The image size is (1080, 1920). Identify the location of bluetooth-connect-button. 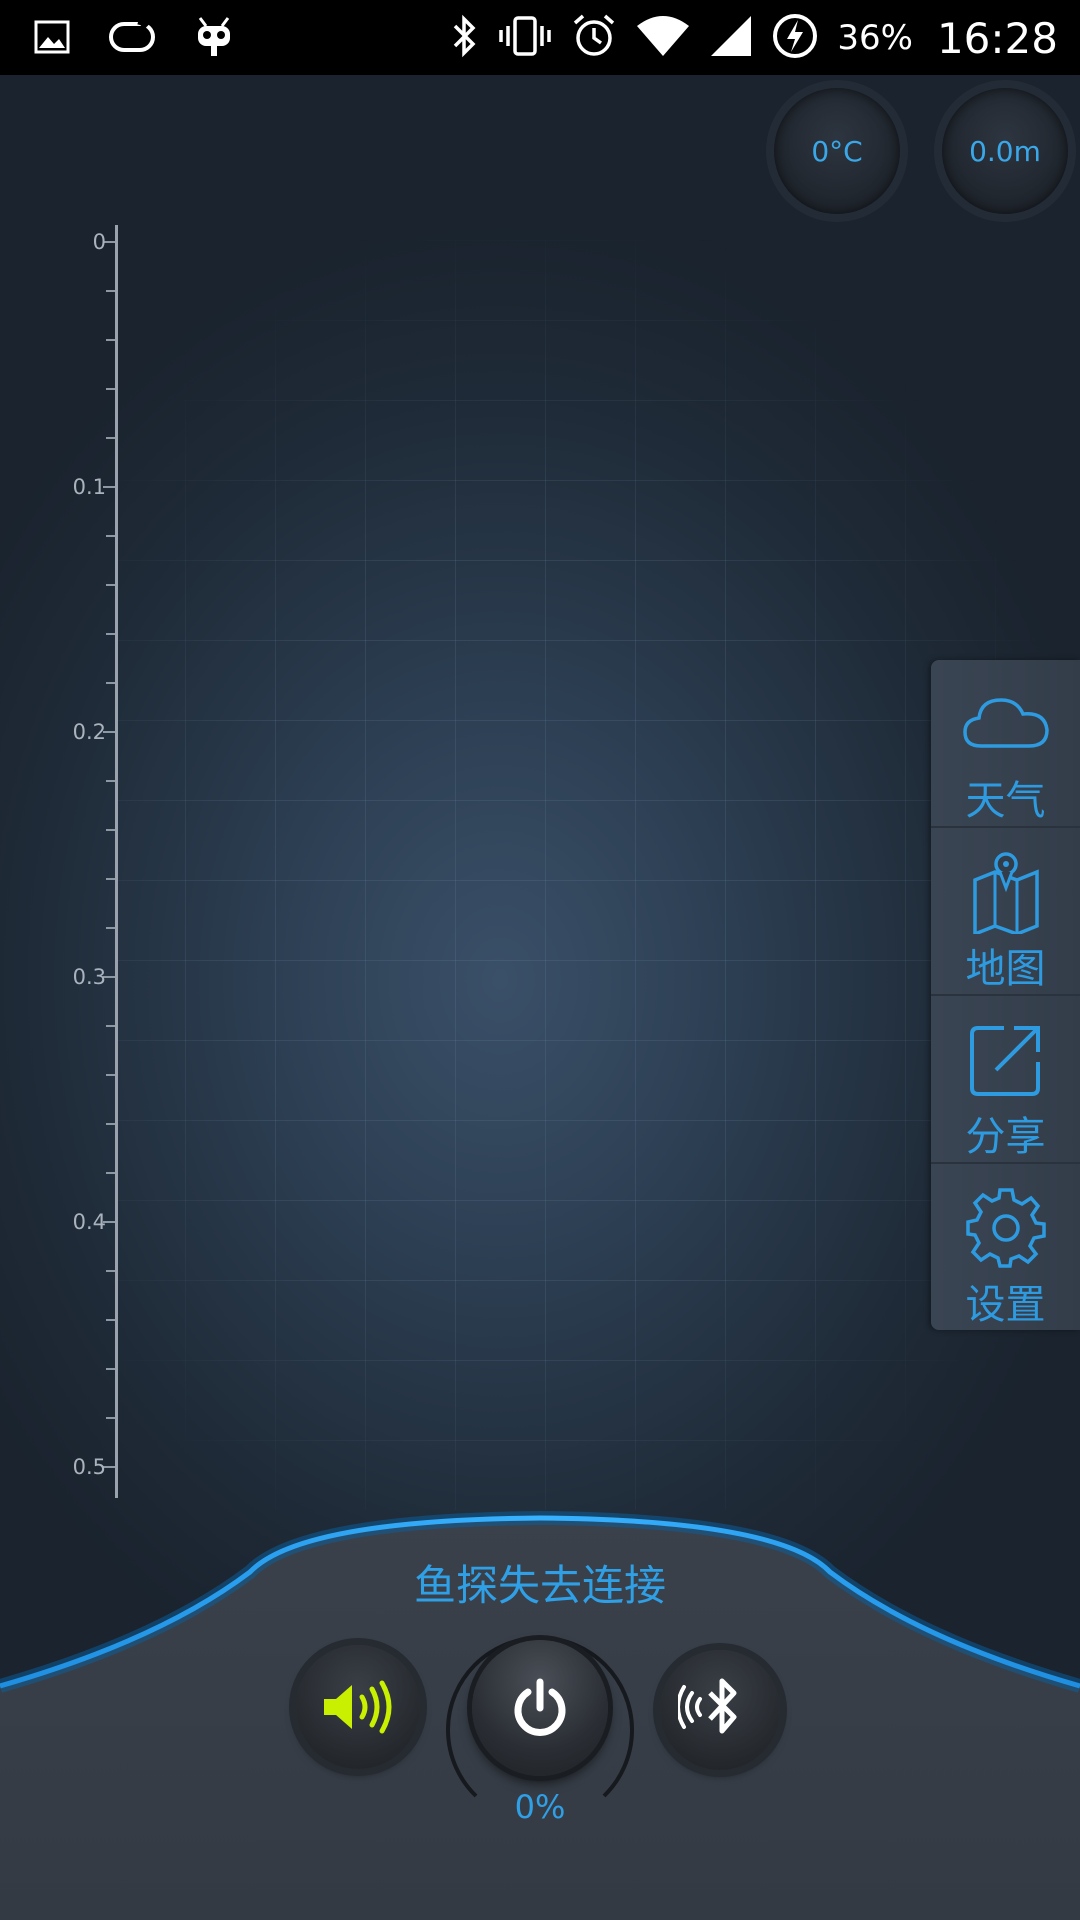
(720, 1710).